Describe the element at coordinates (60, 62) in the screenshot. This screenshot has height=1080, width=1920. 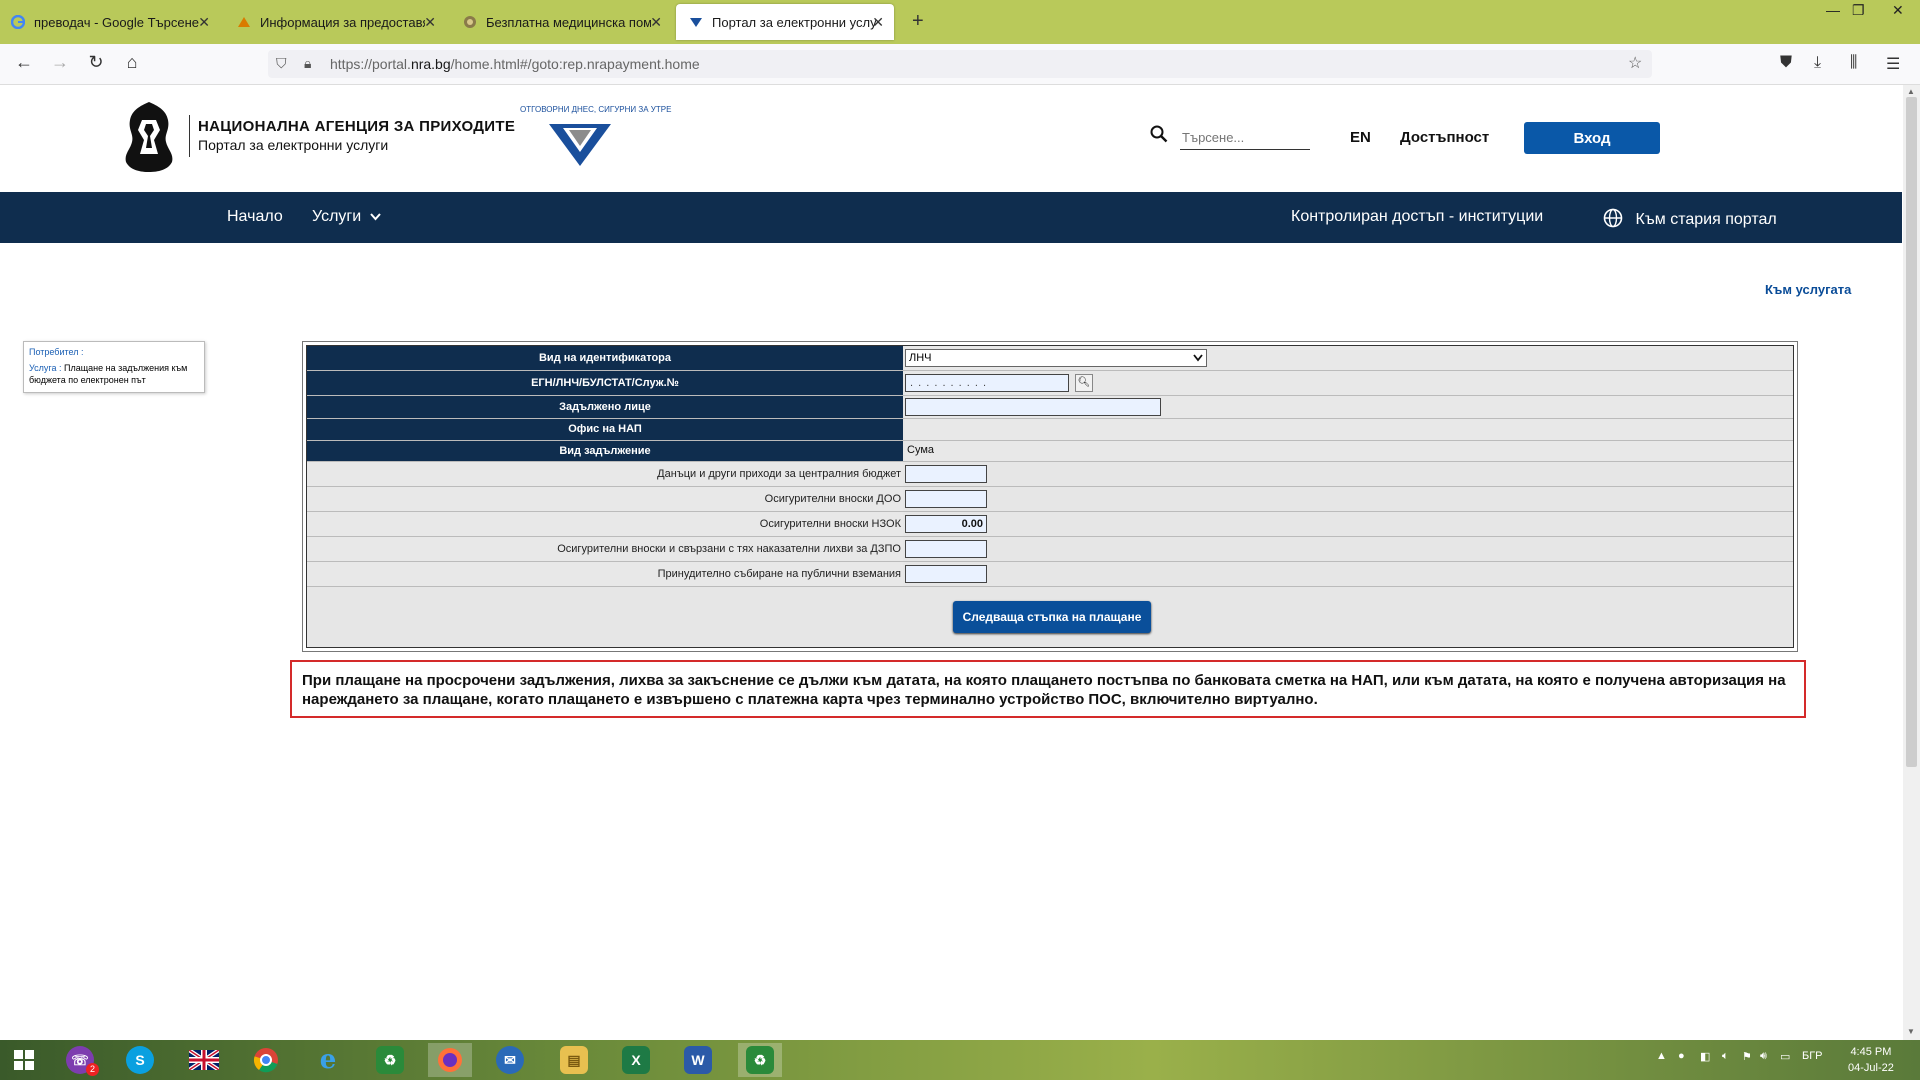
I see `forward-icon: →` at that location.